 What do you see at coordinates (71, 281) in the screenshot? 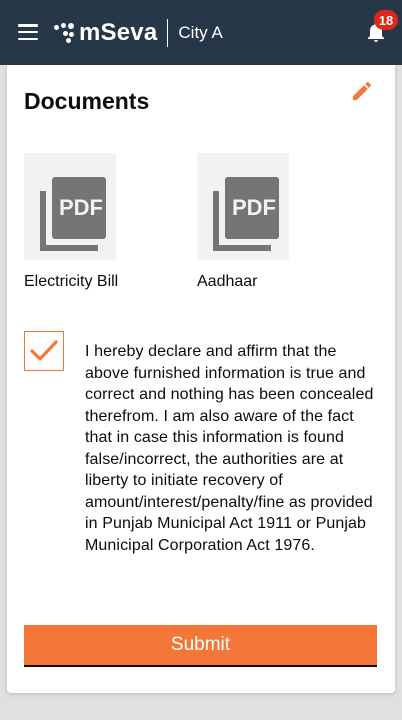
I see `document-label-electricity-bill: Electricity Bill` at bounding box center [71, 281].